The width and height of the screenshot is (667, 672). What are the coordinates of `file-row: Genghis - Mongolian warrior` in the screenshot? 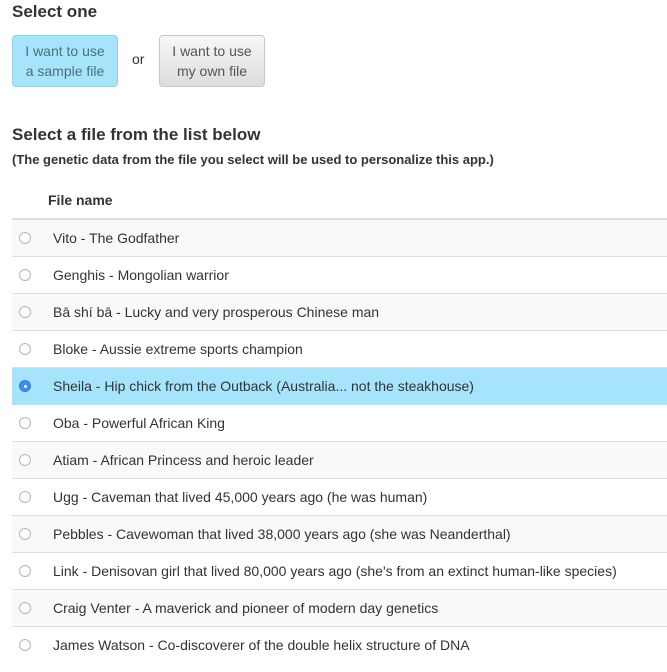 It's located at (339, 275).